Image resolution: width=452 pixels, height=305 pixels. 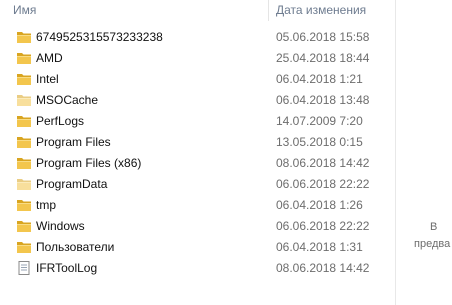 I want to click on modified-date: 05.06.2018 15:58, so click(x=323, y=37).